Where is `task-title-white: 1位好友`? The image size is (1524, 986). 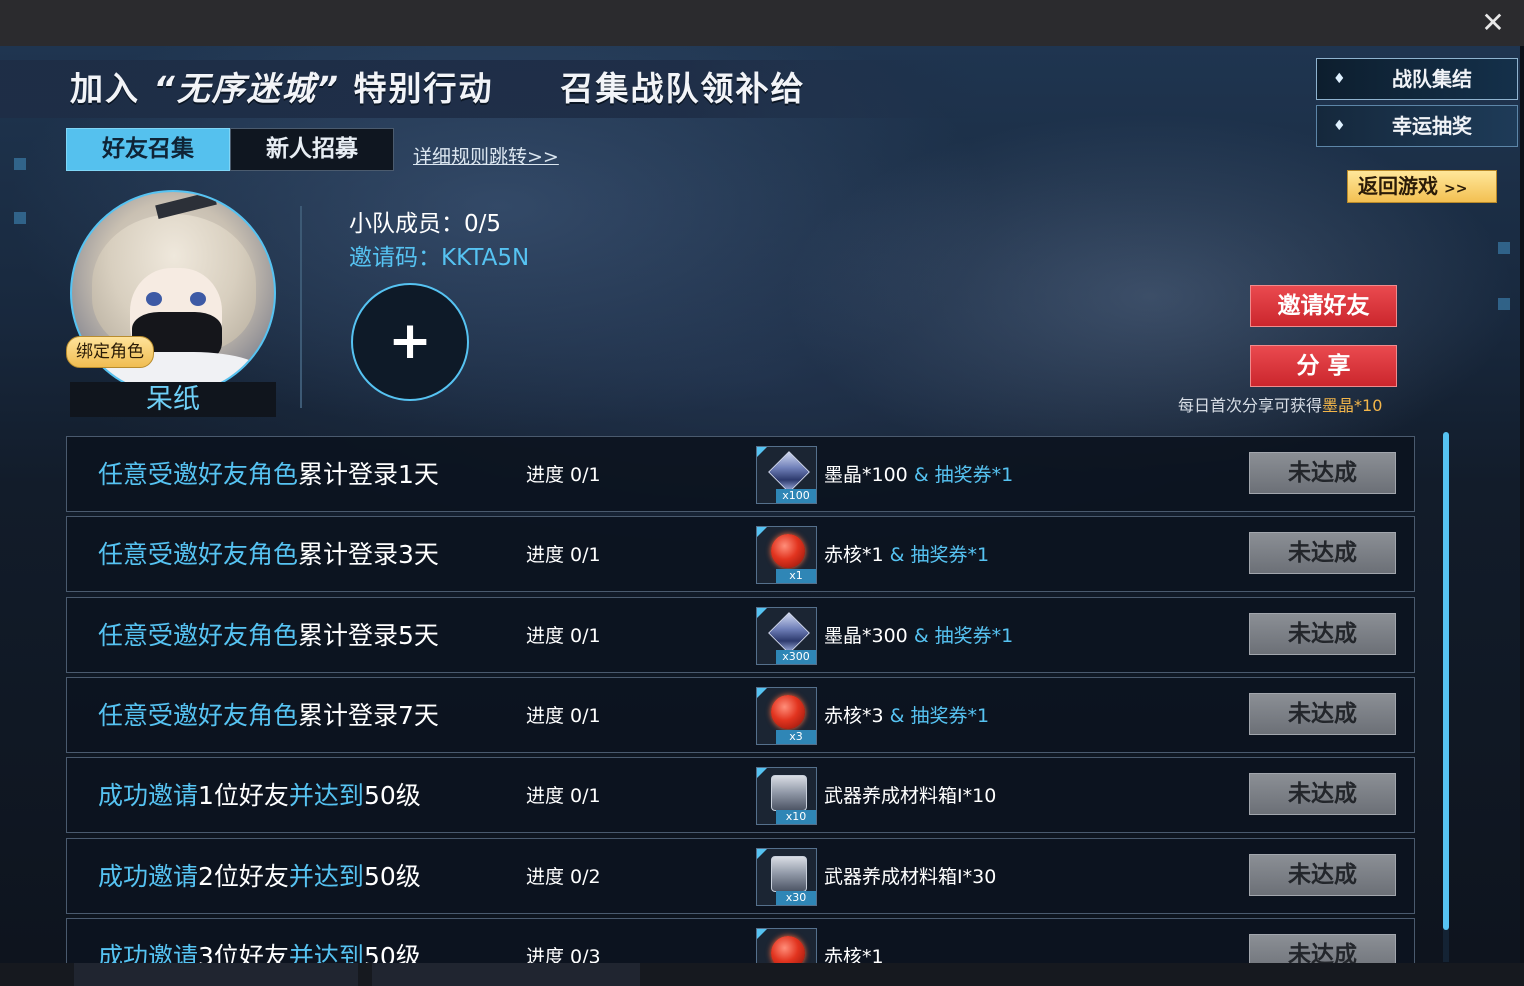 task-title-white: 1位好友 is located at coordinates (243, 795).